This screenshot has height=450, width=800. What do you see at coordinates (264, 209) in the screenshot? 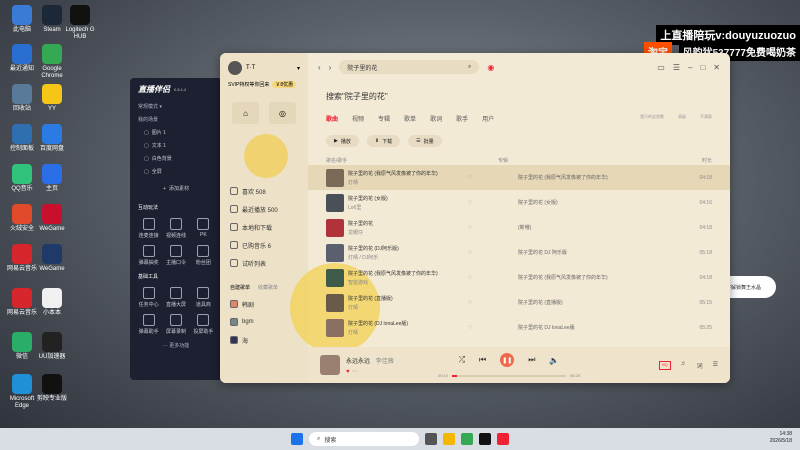
I see `sidebar-item-recent: 最近播放 500` at bounding box center [264, 209].